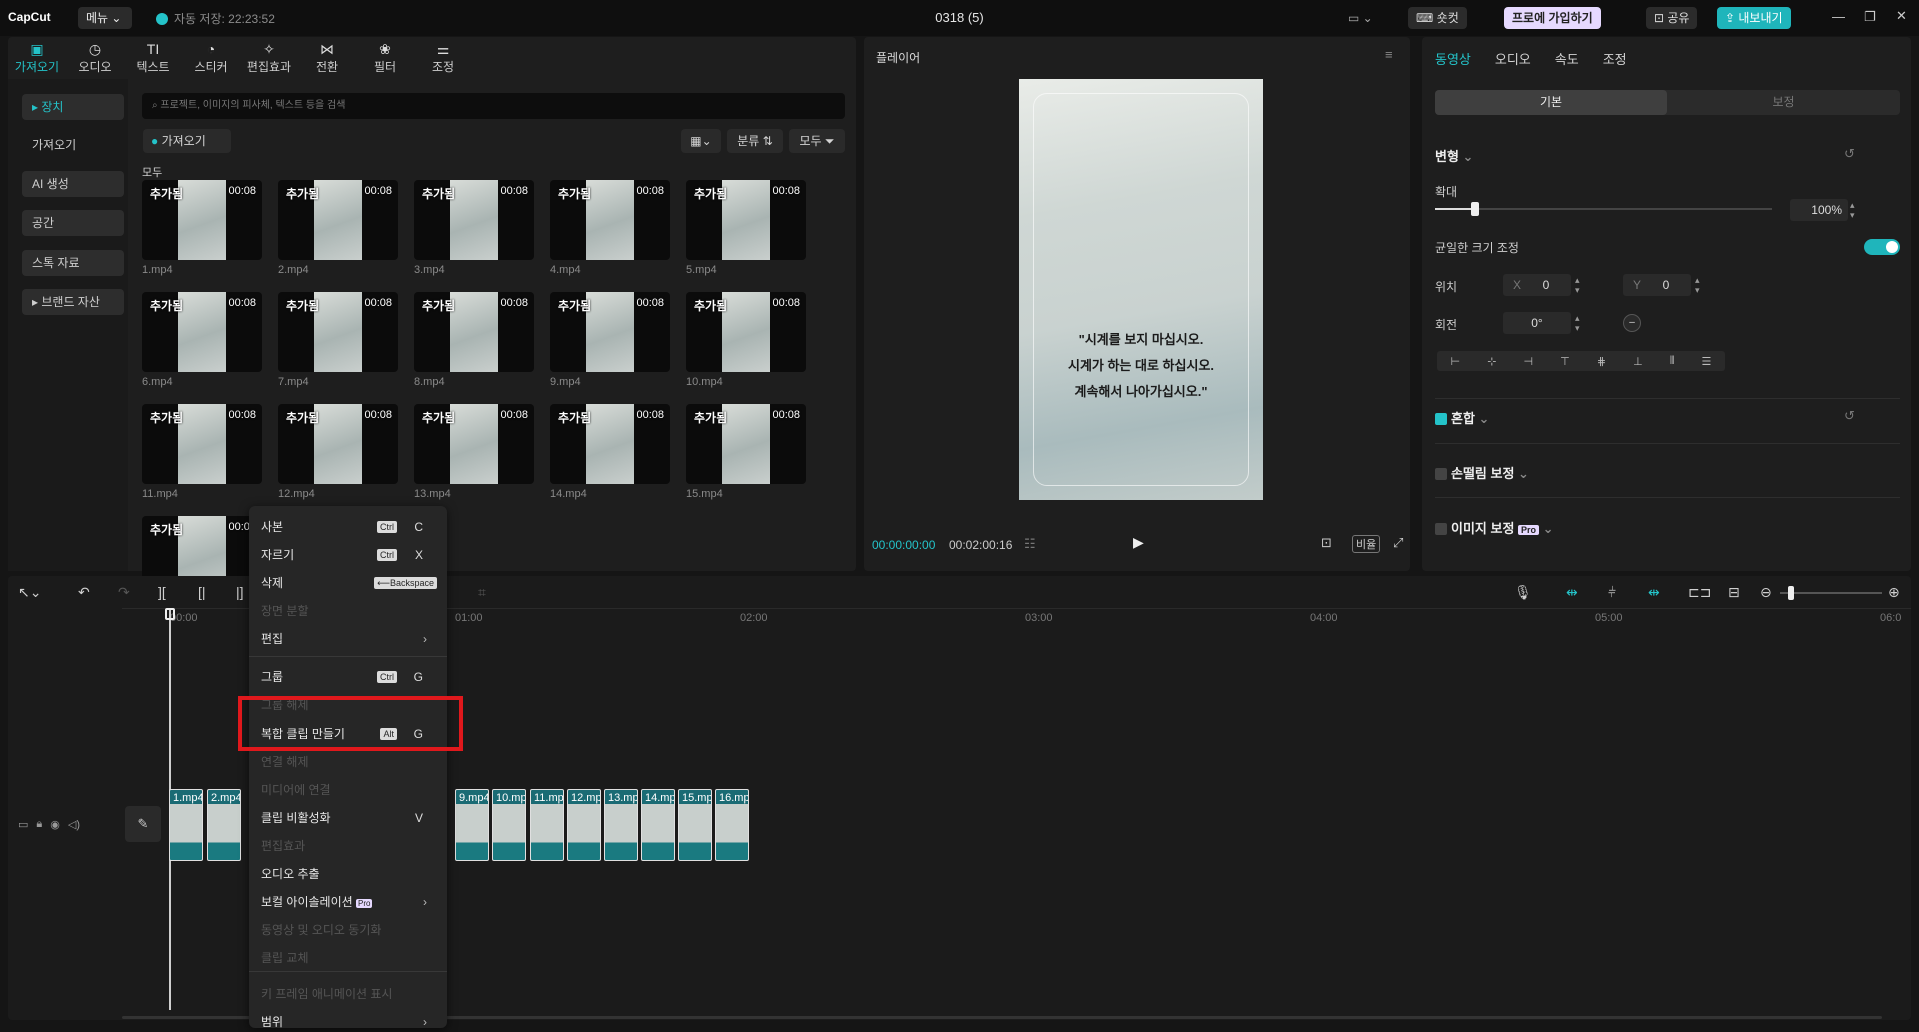  Describe the element at coordinates (349, 527) in the screenshot. I see `menu-item: 사본 Ctrl C` at that location.